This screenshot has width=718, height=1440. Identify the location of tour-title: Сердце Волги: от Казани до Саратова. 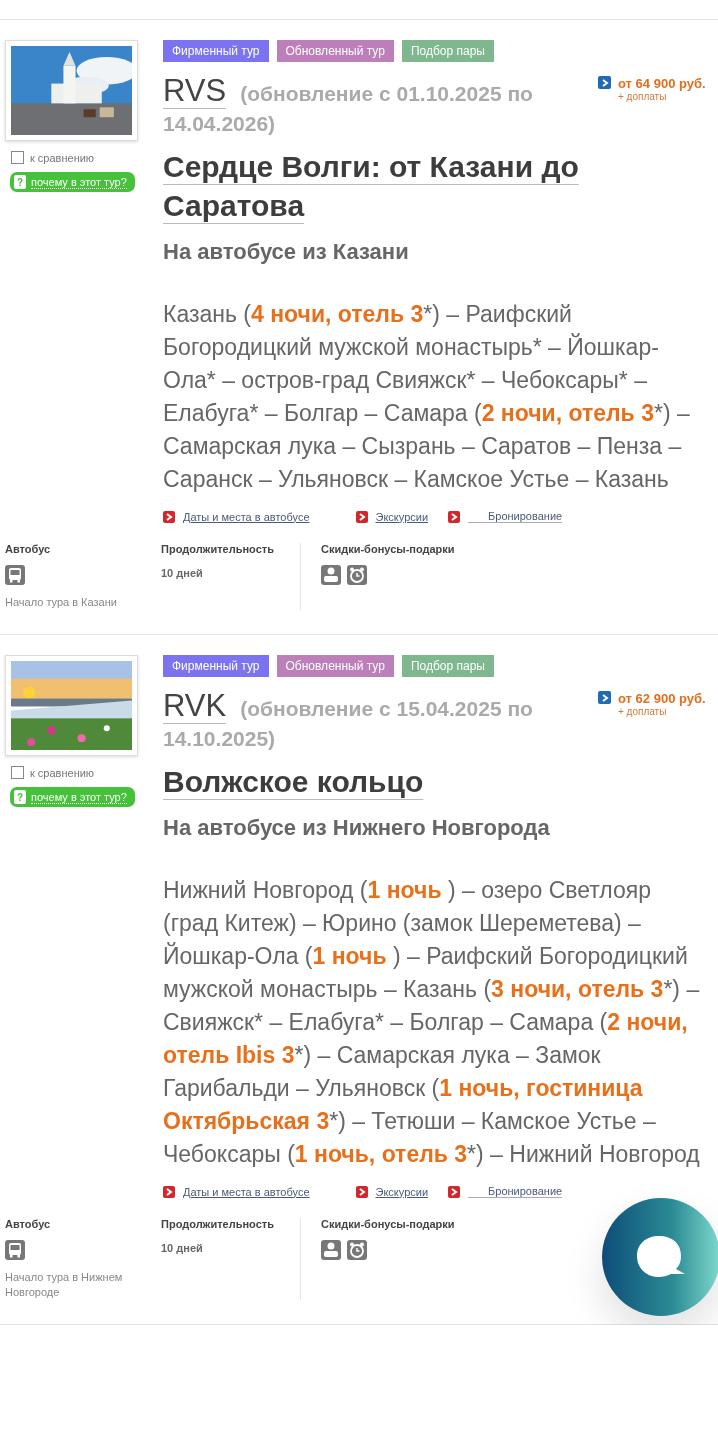
(377, 186).